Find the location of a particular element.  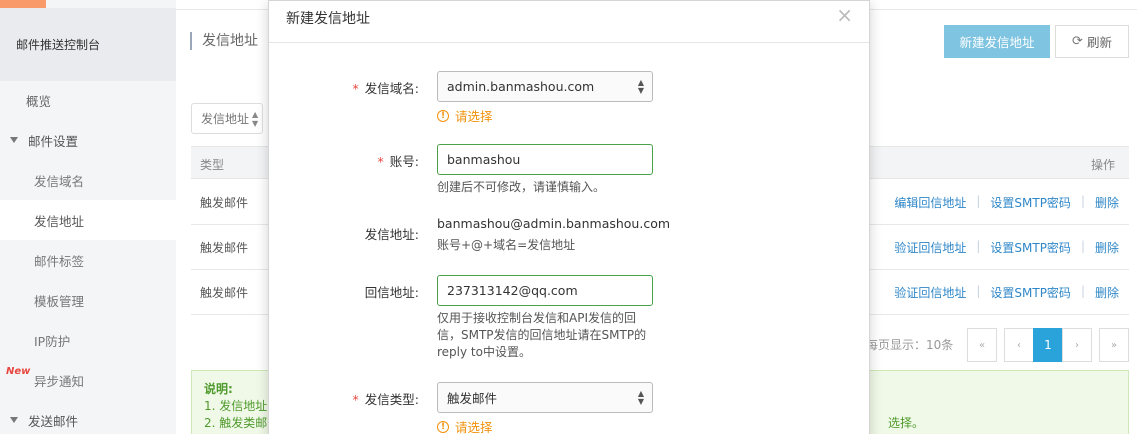

reply-address-input: 237313142@qq.com is located at coordinates (545, 290).